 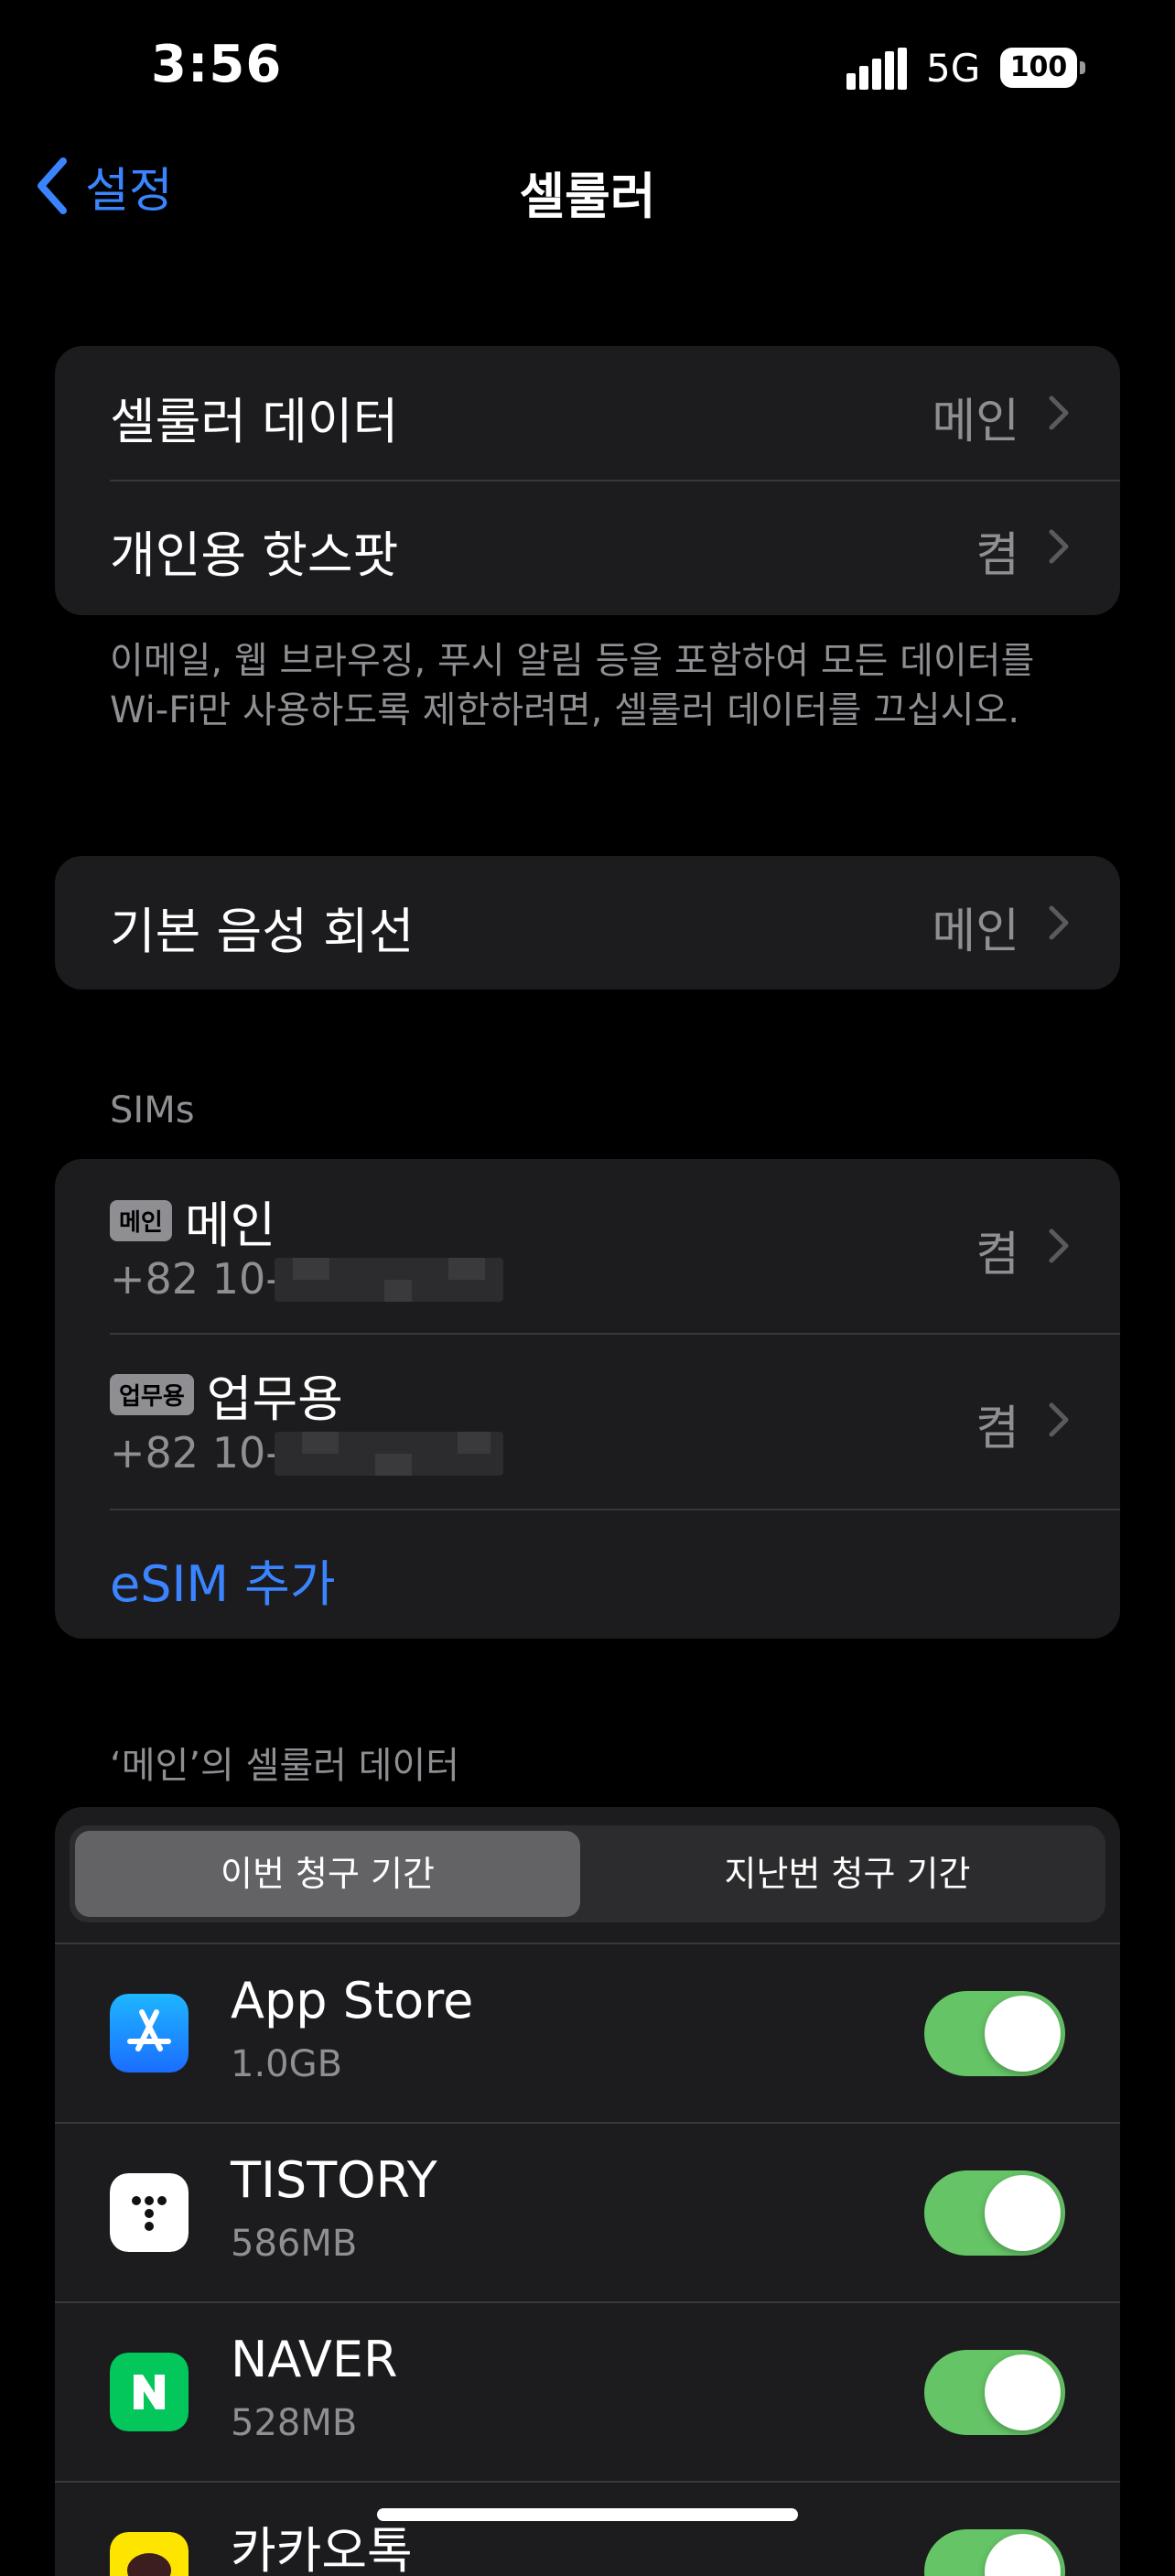 I want to click on home-indicator, so click(x=587, y=2515).